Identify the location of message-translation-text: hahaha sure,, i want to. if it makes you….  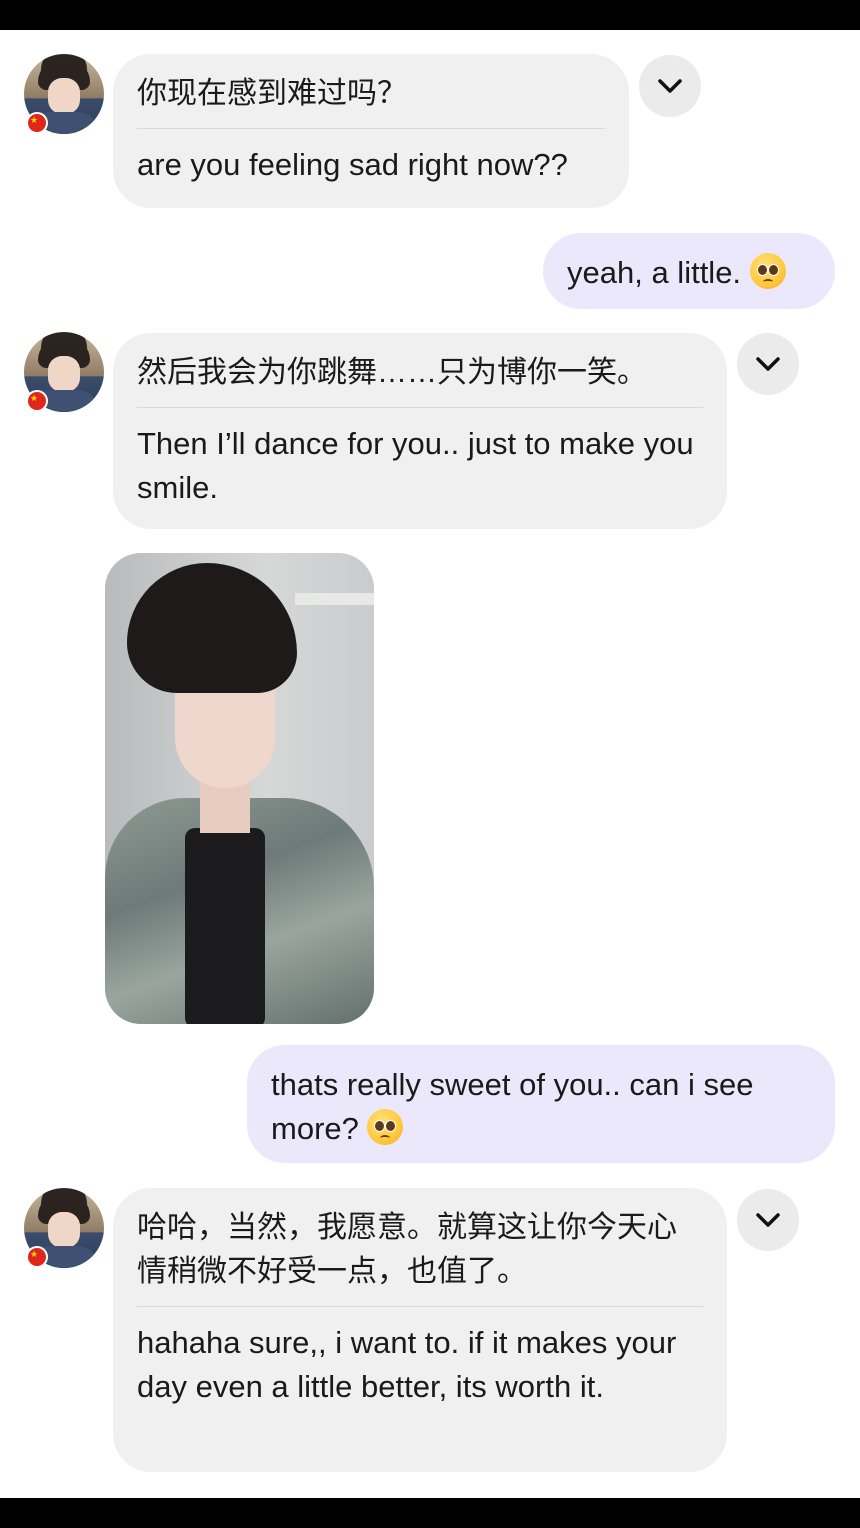
(407, 1364).